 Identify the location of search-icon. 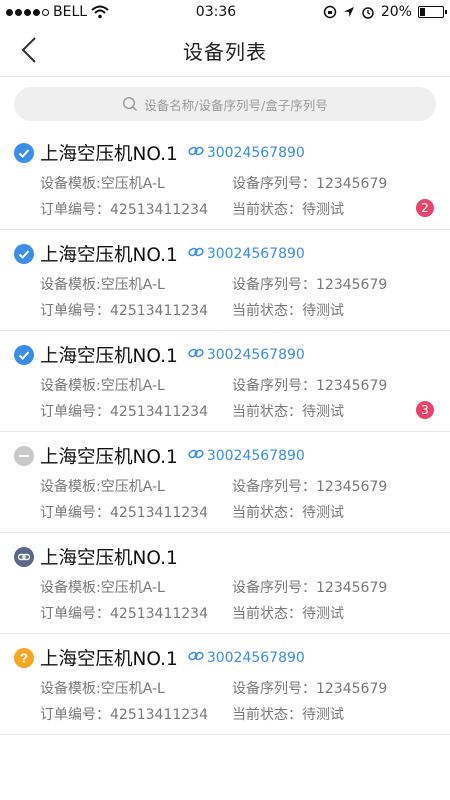
(130, 103).